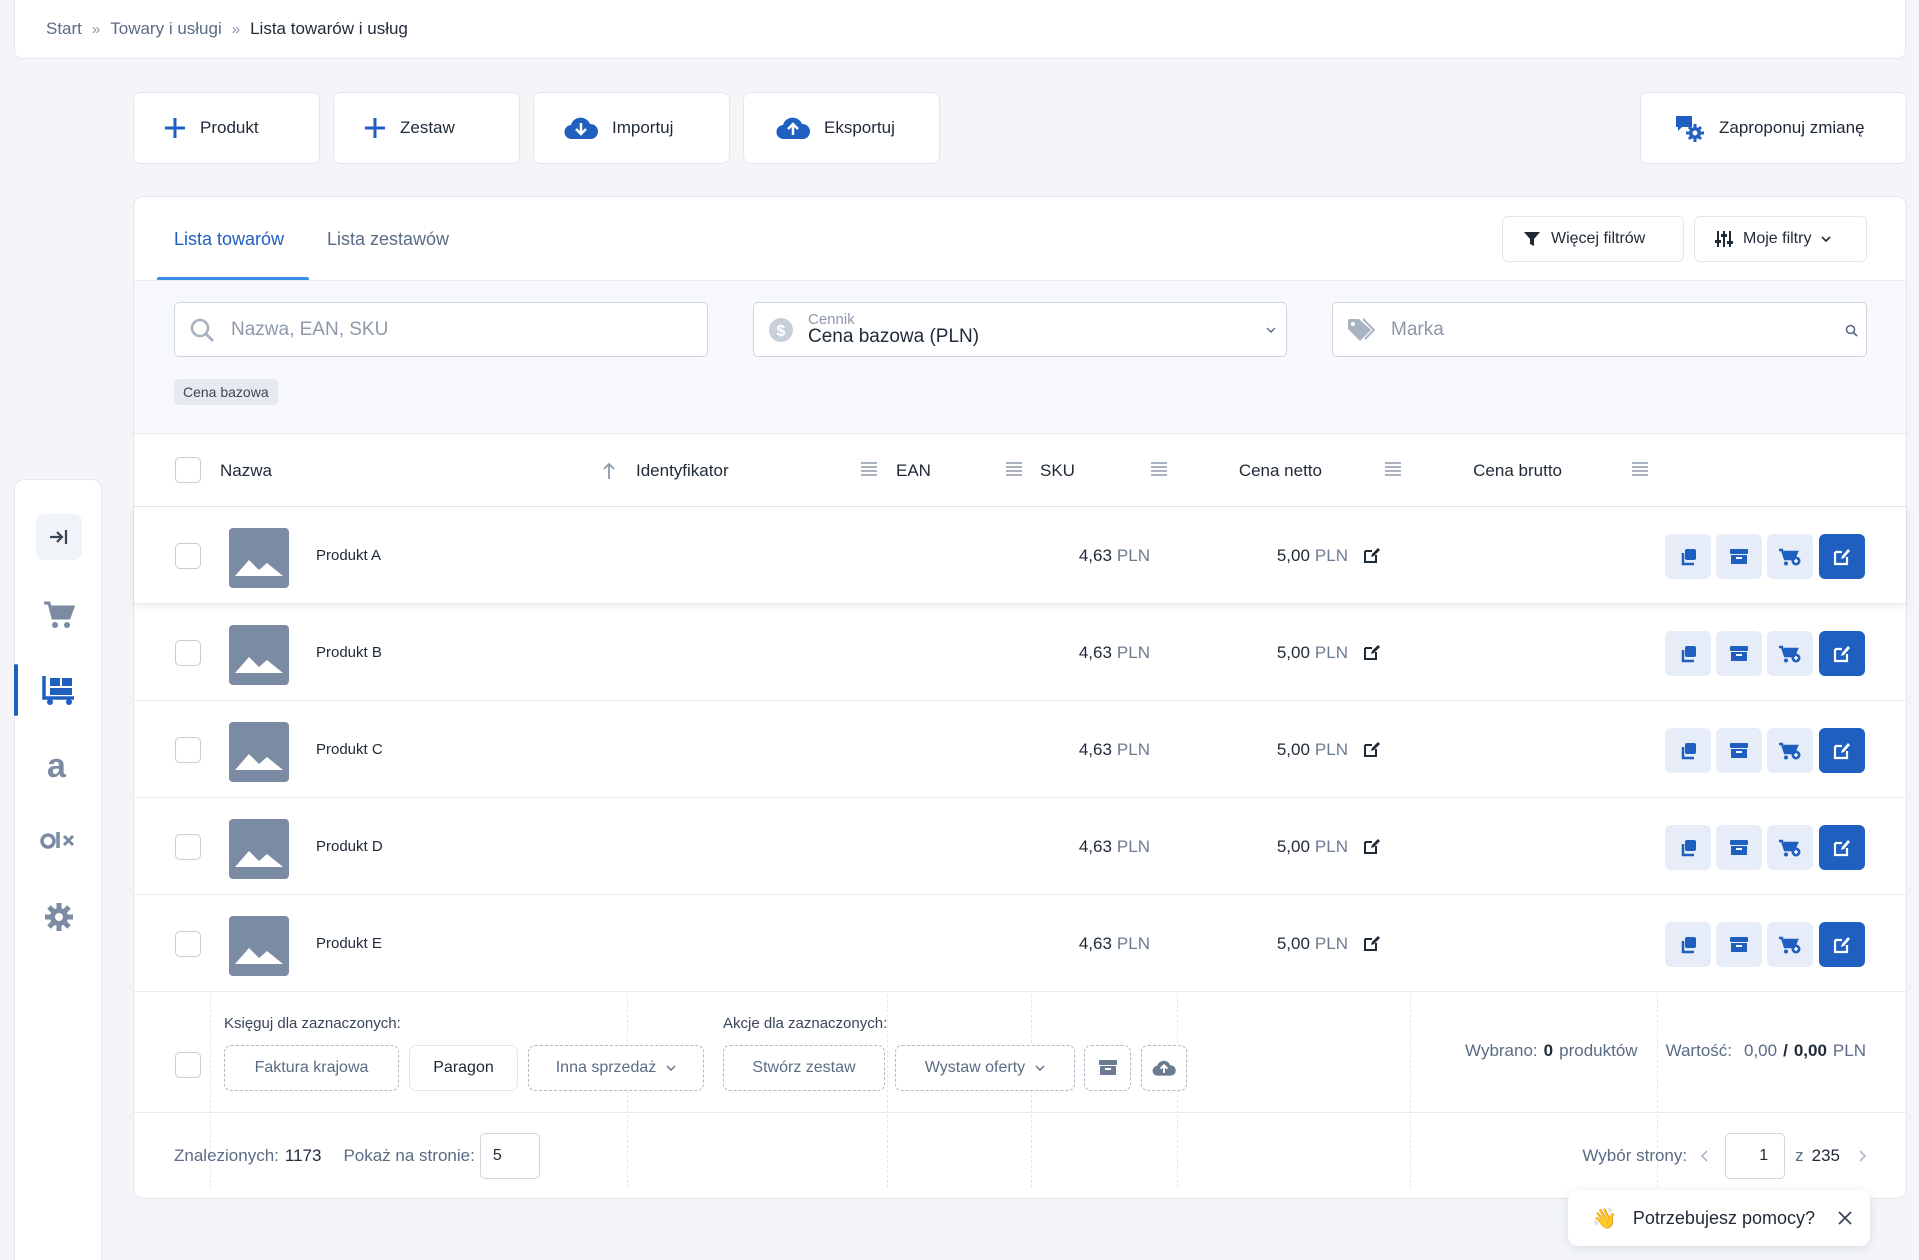 The height and width of the screenshot is (1260, 1919). I want to click on chevron-right-icon, so click(1862, 1156).